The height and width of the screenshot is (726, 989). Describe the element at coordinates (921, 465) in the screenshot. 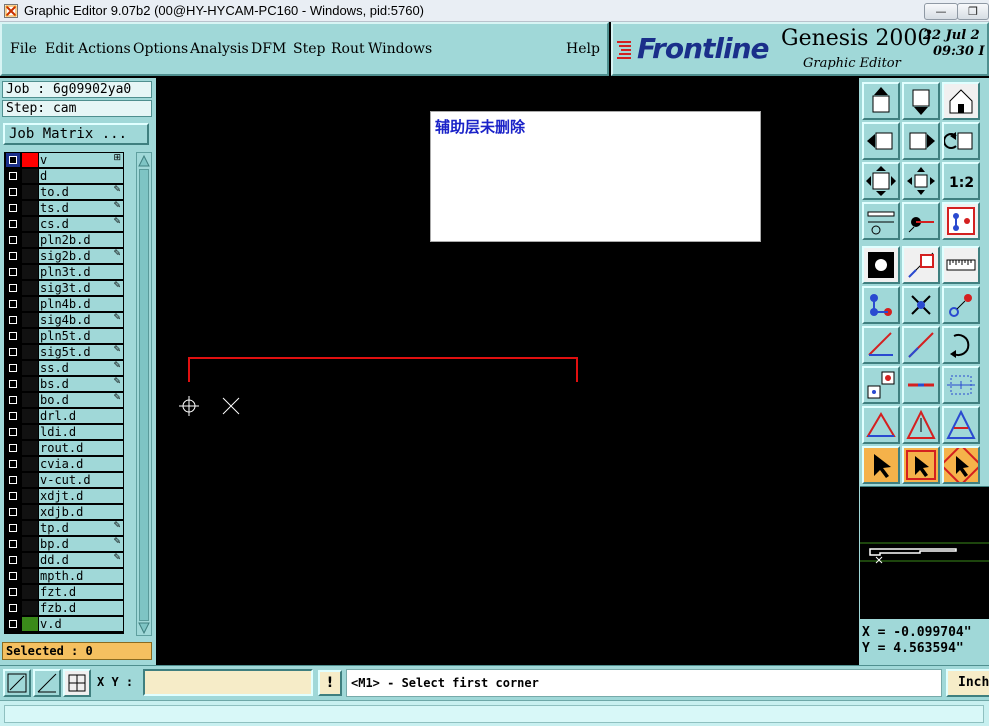

I see `select-box-button` at that location.